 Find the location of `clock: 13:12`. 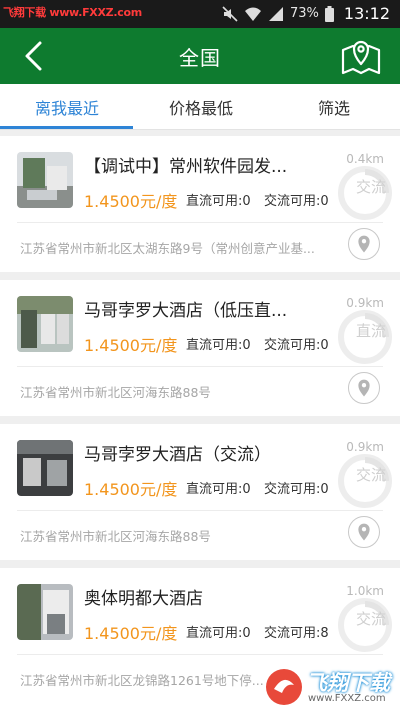

clock: 13:12 is located at coordinates (366, 13).